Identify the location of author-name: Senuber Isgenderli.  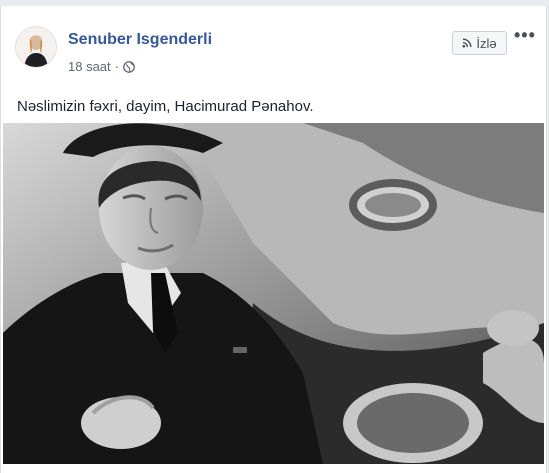
(140, 40).